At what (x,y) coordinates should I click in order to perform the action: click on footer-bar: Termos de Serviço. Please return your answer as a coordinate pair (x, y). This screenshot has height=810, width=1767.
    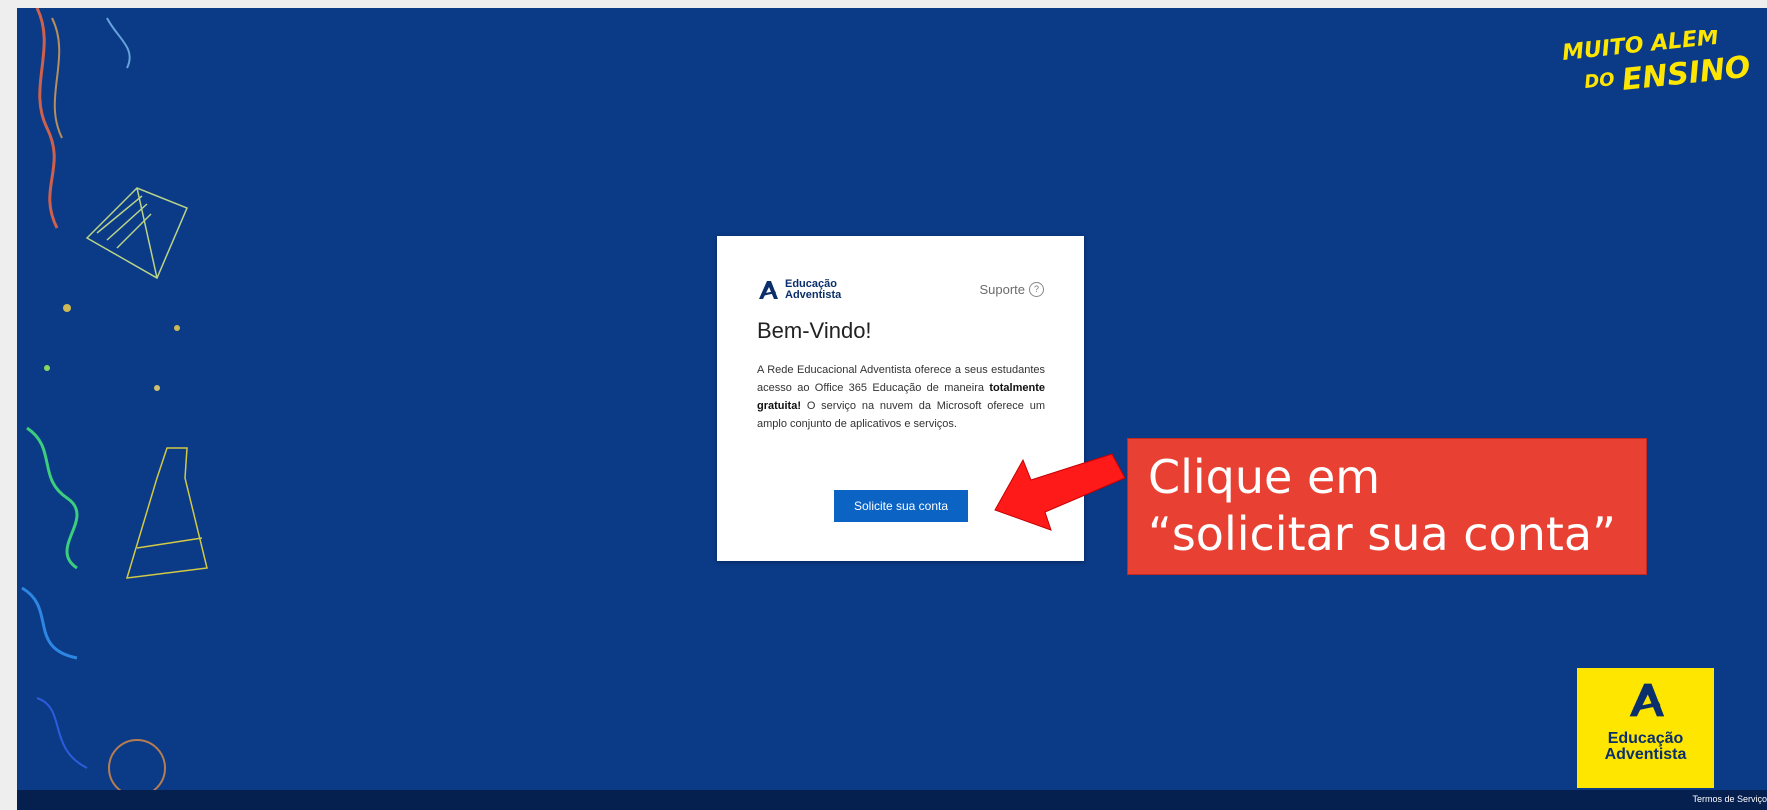
    Looking at the image, I should click on (892, 800).